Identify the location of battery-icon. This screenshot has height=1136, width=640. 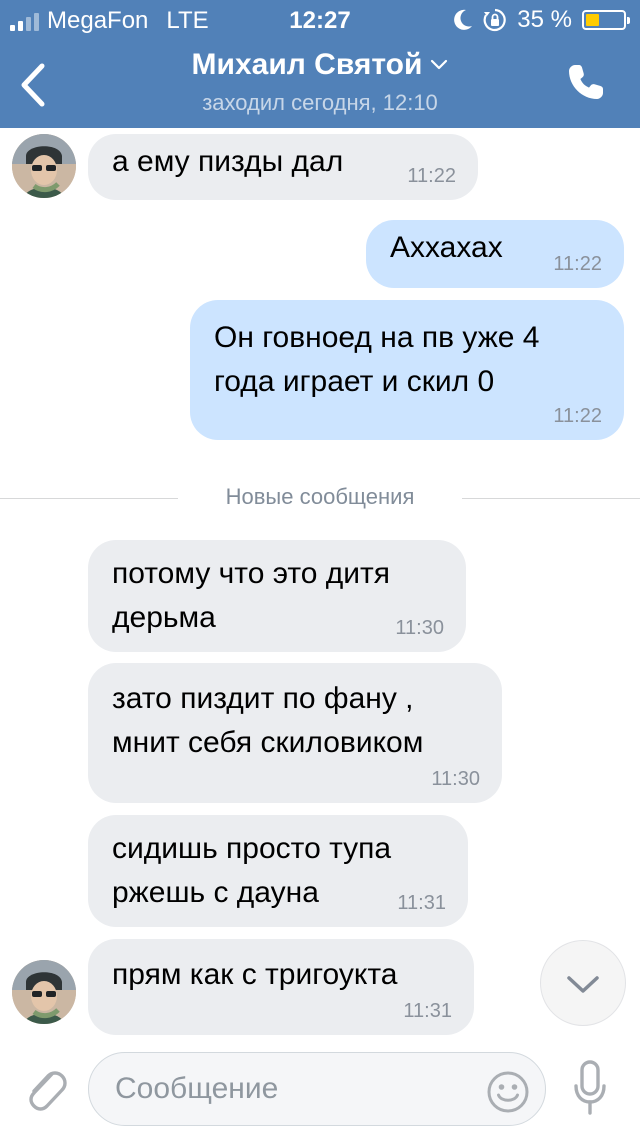
(606, 20).